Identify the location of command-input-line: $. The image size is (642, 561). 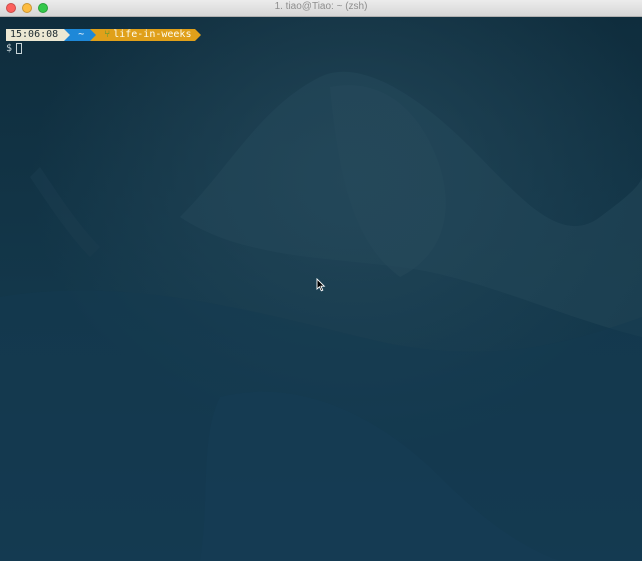
(14, 48).